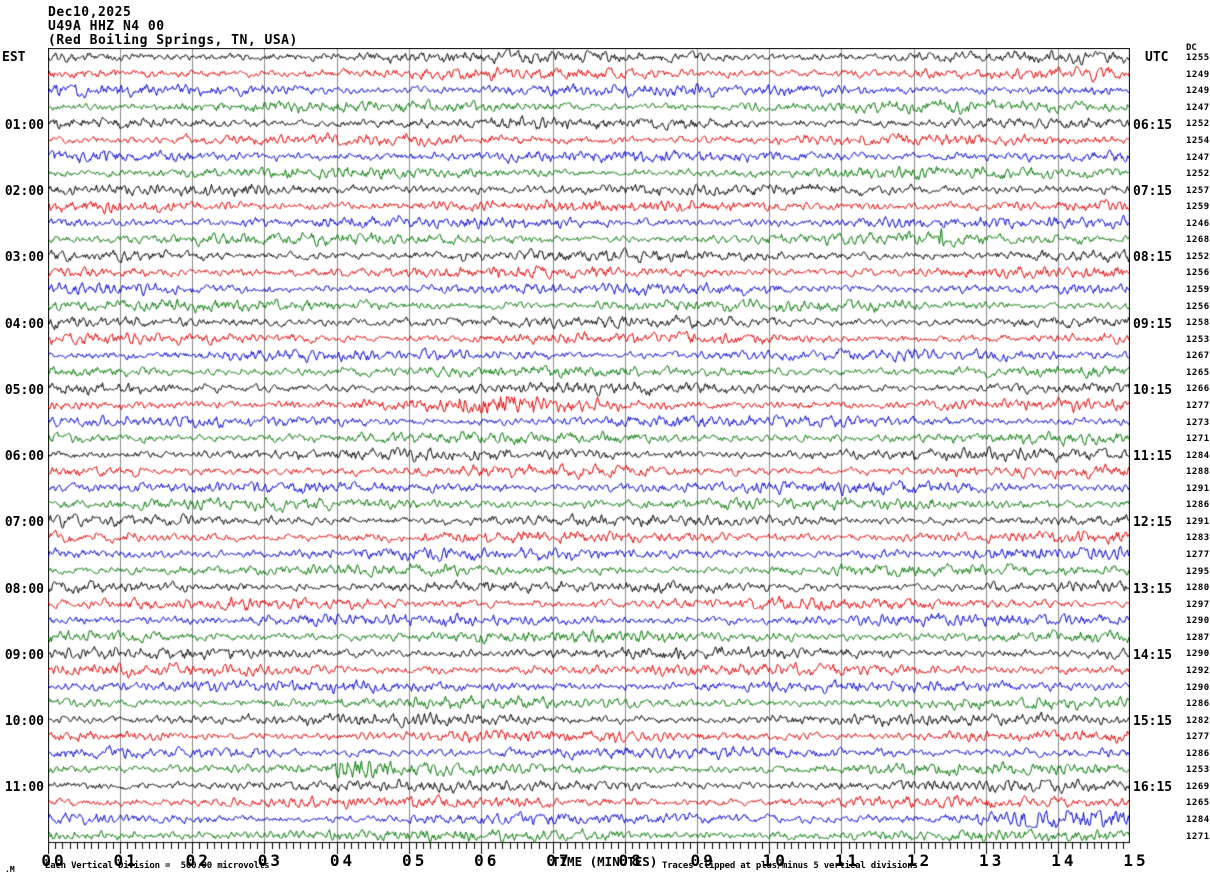 This screenshot has width=1210, height=886. What do you see at coordinates (1198, 223) in the screenshot?
I see `dc-value: 1246` at bounding box center [1198, 223].